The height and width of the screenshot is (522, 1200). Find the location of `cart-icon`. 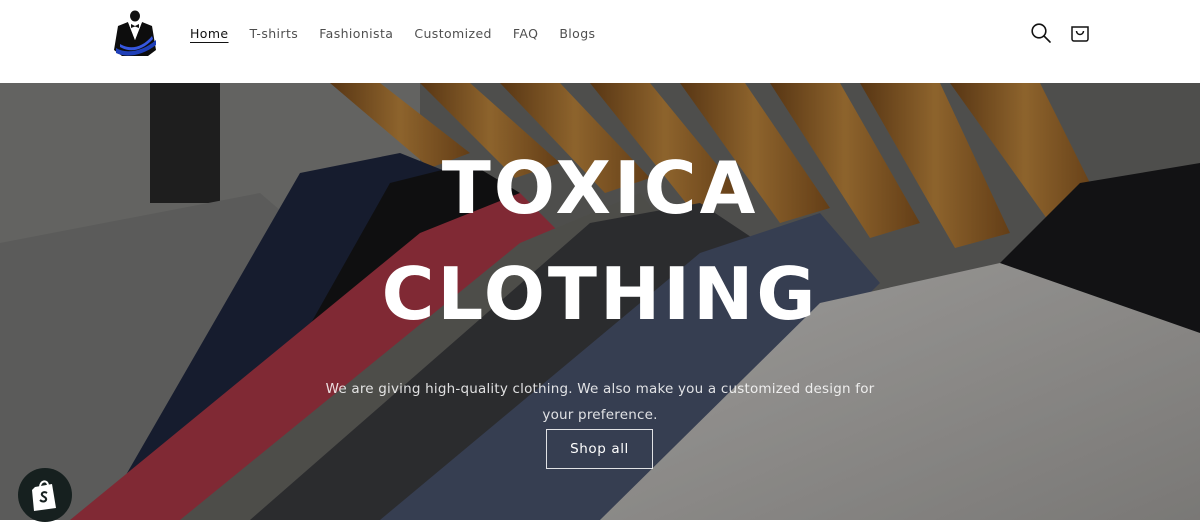

cart-icon is located at coordinates (1080, 33).